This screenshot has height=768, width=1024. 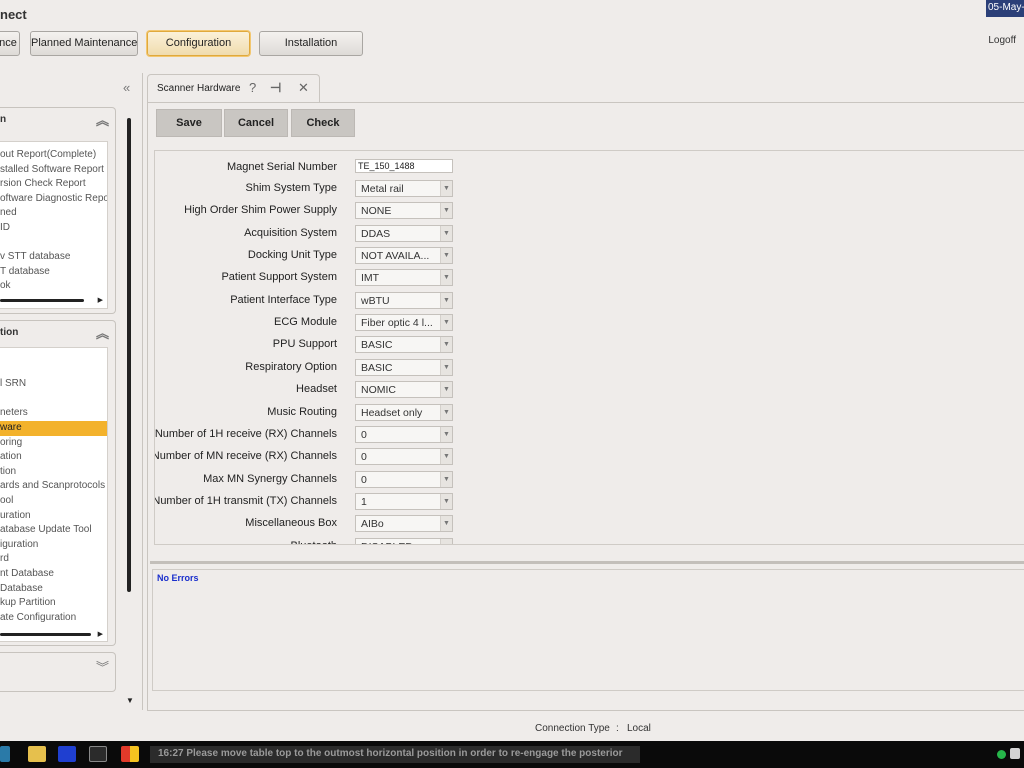 What do you see at coordinates (404, 540) in the screenshot?
I see `dropdown: DISABLED ▼` at bounding box center [404, 540].